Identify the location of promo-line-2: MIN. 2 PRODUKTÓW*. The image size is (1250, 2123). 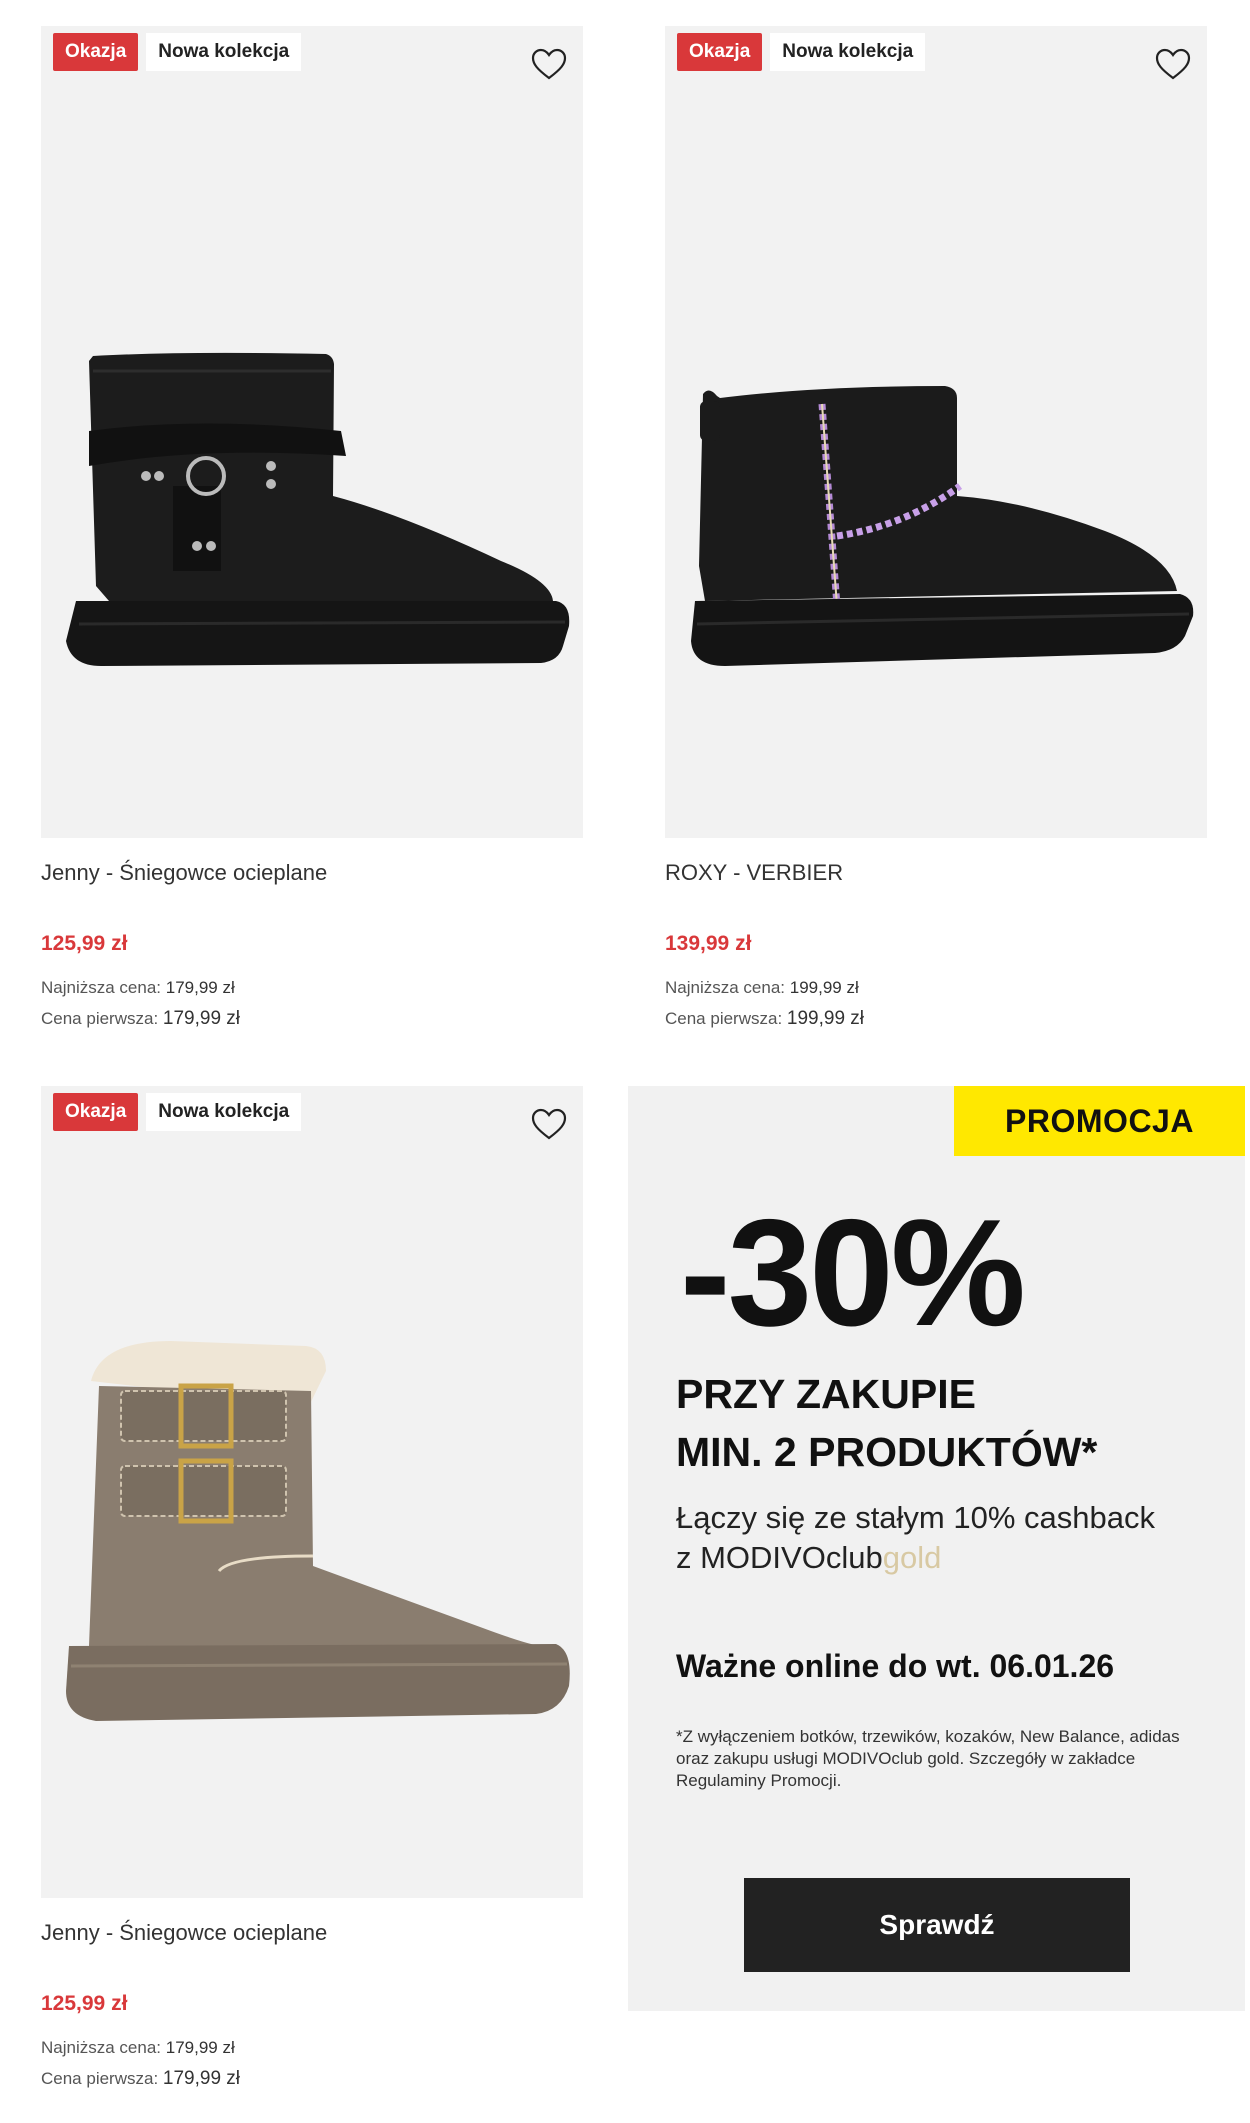
(887, 1452).